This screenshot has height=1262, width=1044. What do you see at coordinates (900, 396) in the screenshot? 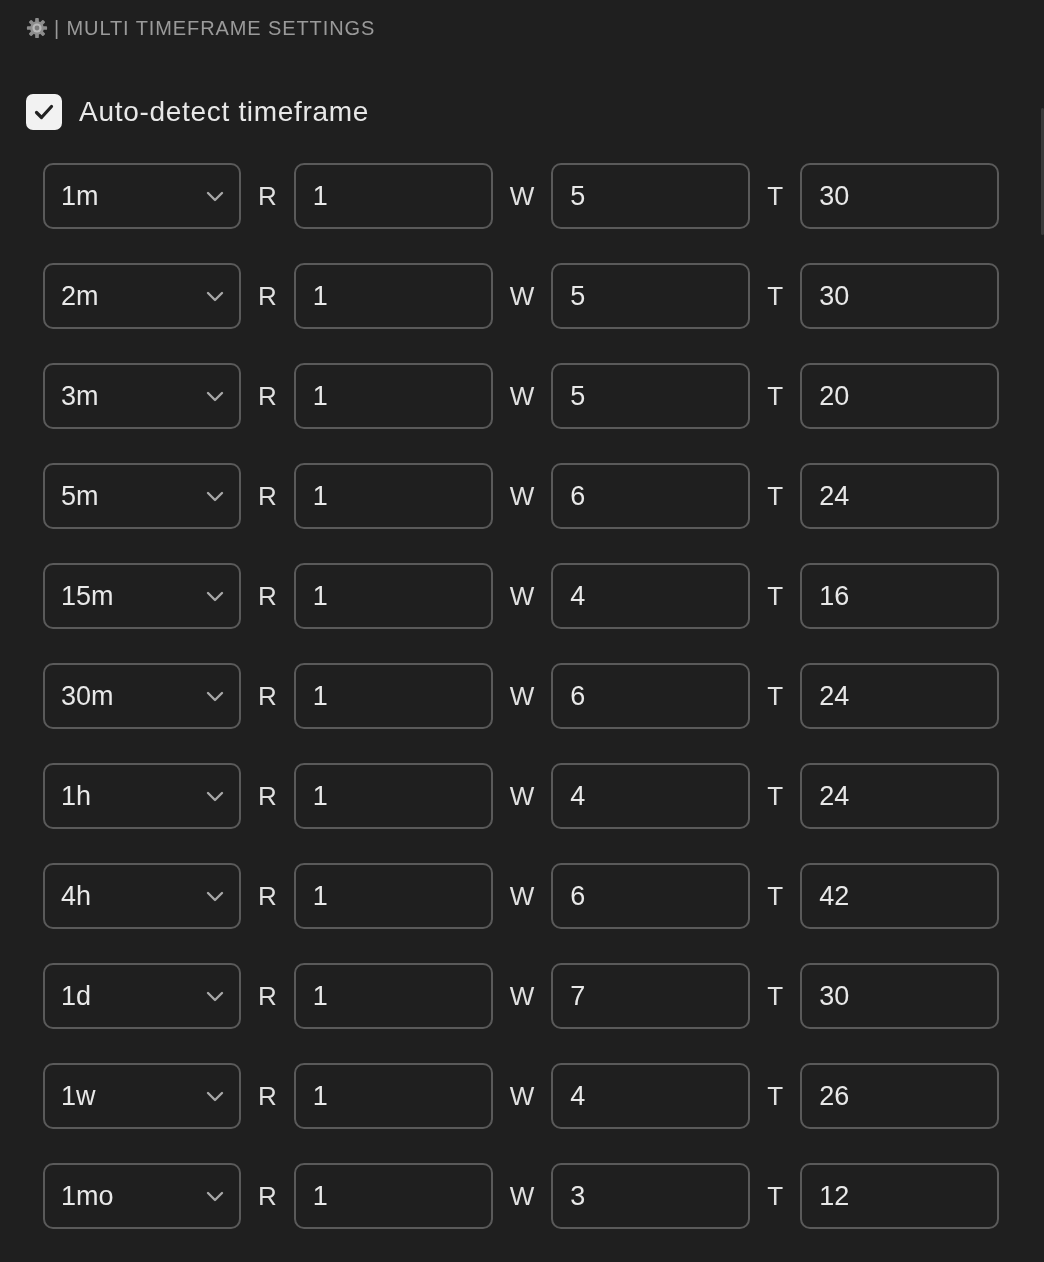
I see `number-field: 20` at bounding box center [900, 396].